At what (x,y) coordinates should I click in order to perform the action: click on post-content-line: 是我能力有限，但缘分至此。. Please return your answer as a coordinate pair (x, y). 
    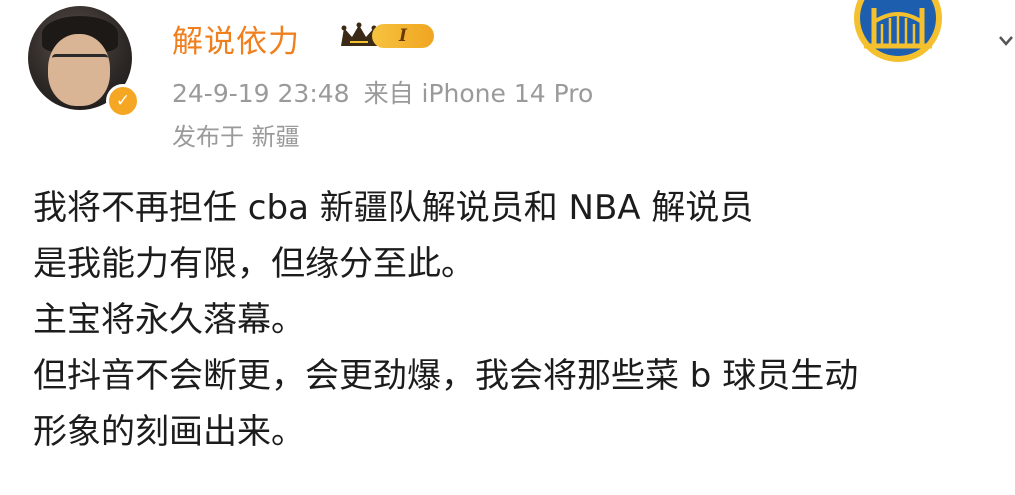
    Looking at the image, I should click on (254, 264).